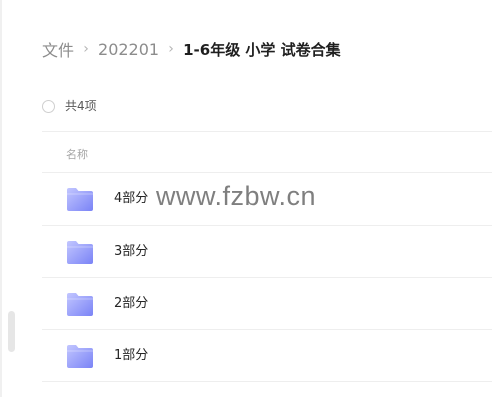  What do you see at coordinates (267, 199) in the screenshot?
I see `list-item: 4部分` at bounding box center [267, 199].